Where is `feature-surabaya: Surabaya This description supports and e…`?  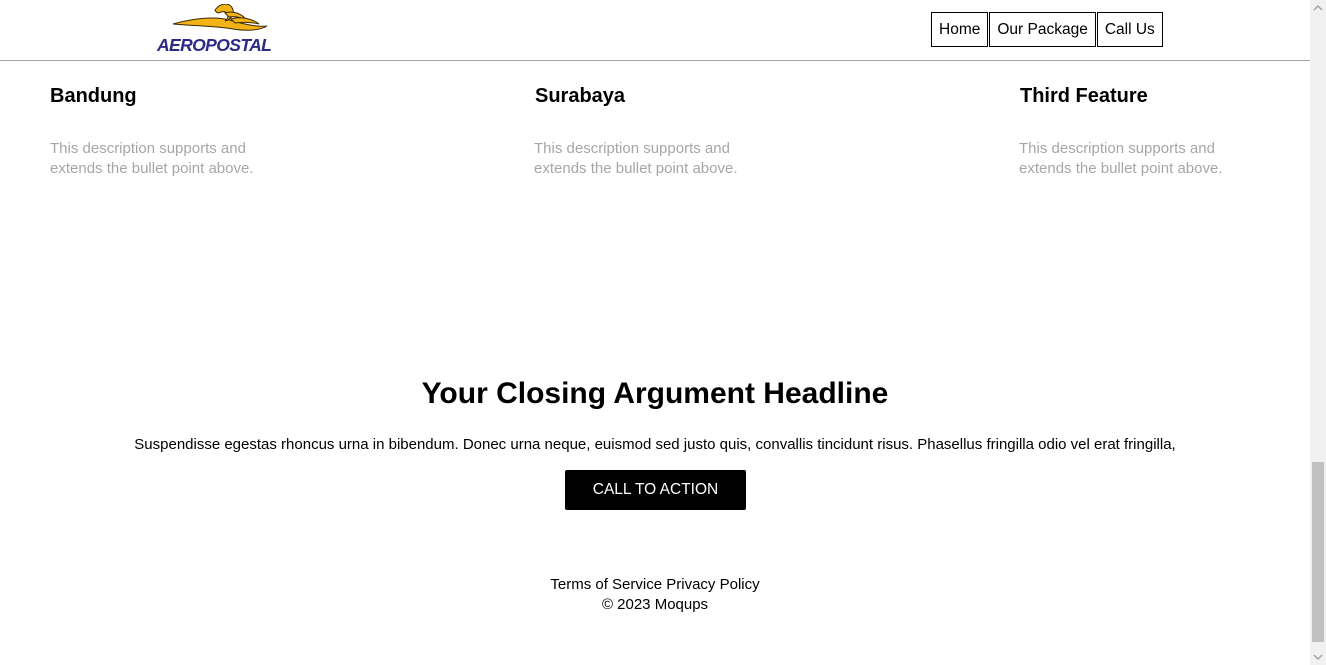
feature-surabaya: Surabaya This description supports and e… is located at coordinates (664, 130).